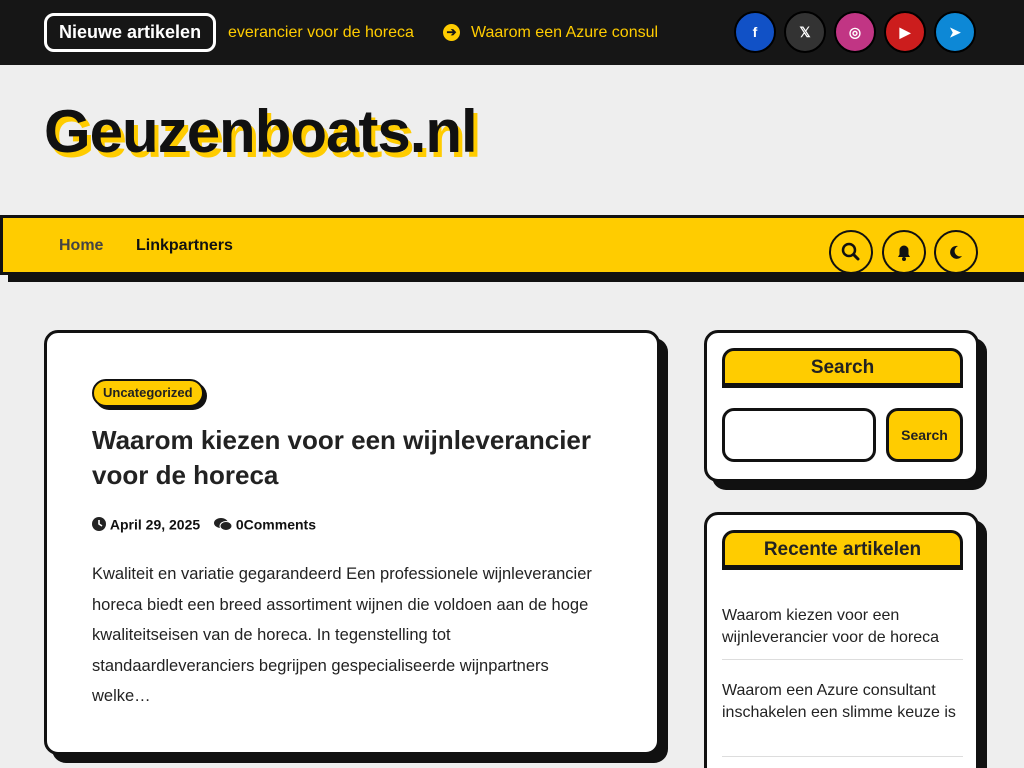 The width and height of the screenshot is (1024, 768). I want to click on main-nav: Home Linkpartners, so click(512, 245).